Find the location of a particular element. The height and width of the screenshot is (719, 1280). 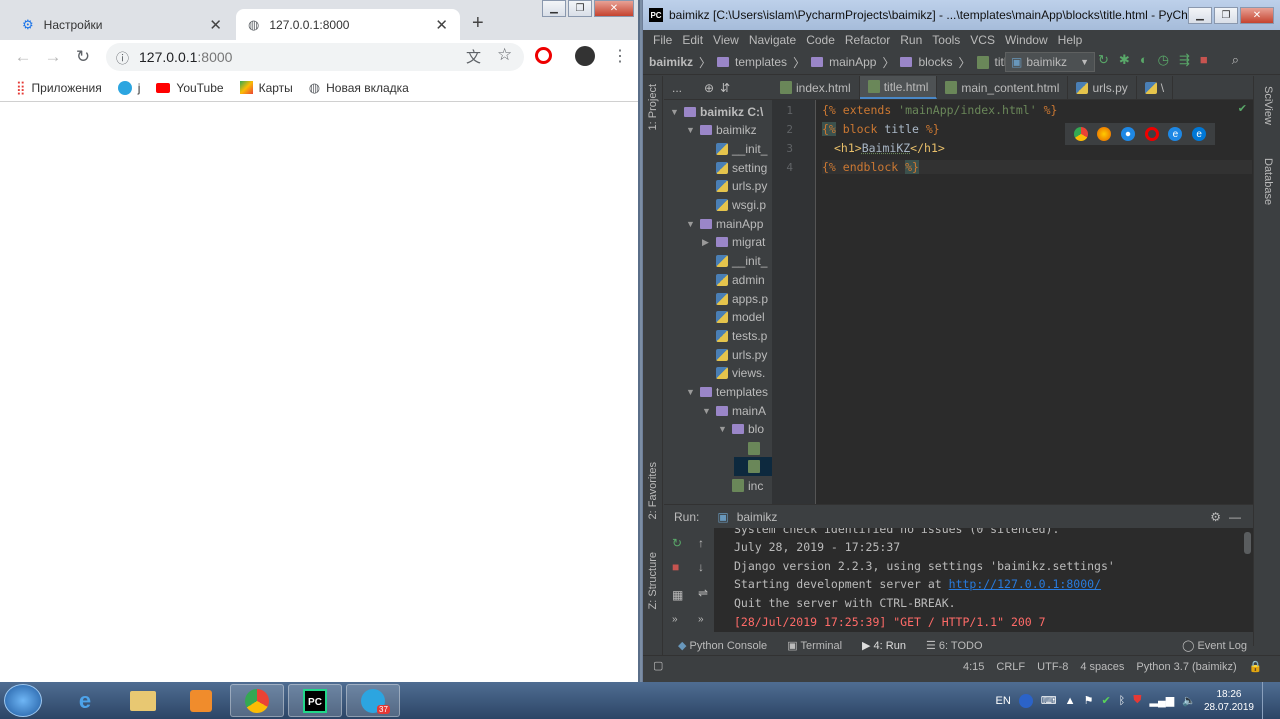

menu-view: View is located at coordinates (726, 40).